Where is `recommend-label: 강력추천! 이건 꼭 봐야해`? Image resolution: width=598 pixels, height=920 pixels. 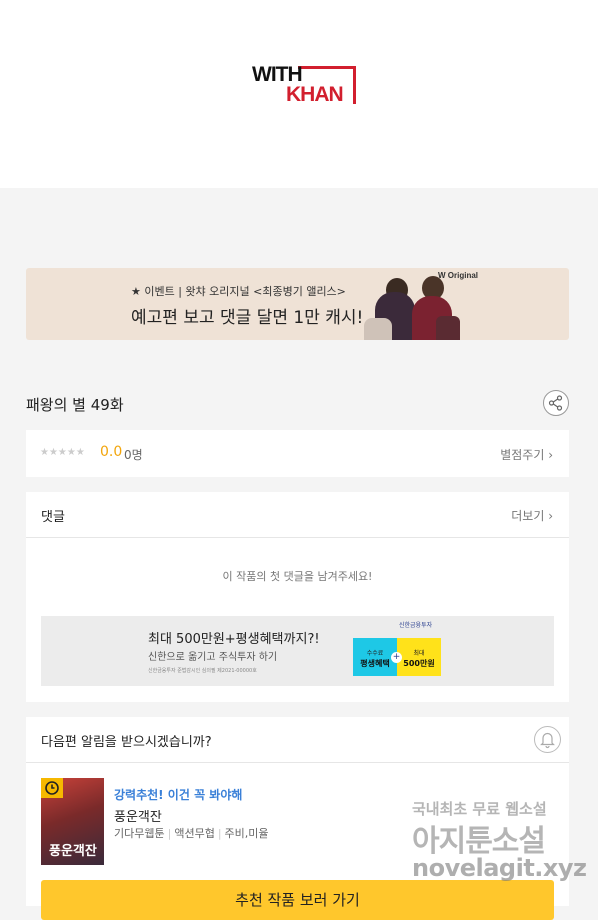 recommend-label: 강력추천! 이건 꼭 봐야해 is located at coordinates (178, 795).